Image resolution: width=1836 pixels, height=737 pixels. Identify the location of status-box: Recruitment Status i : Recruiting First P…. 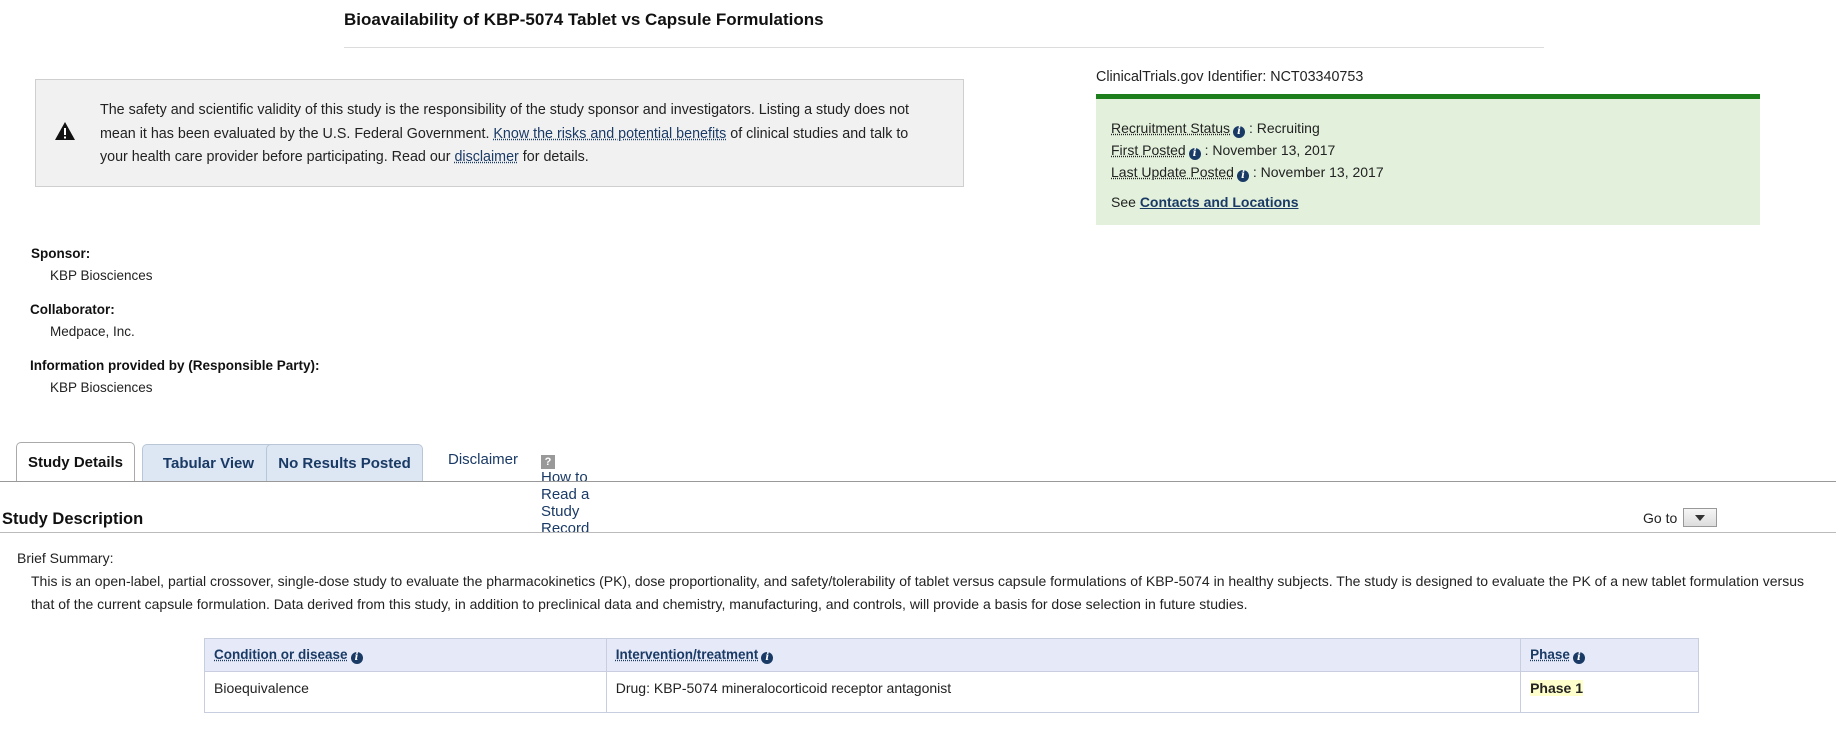
(1428, 159).